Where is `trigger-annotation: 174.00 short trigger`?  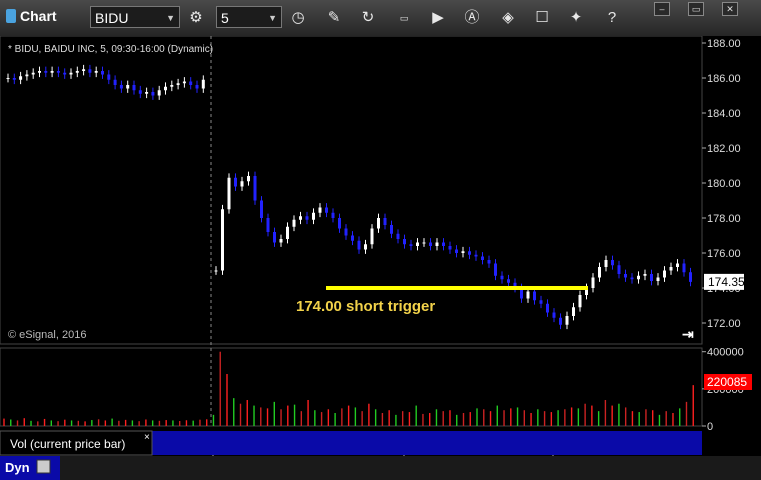
trigger-annotation: 174.00 short trigger is located at coordinates (365, 306).